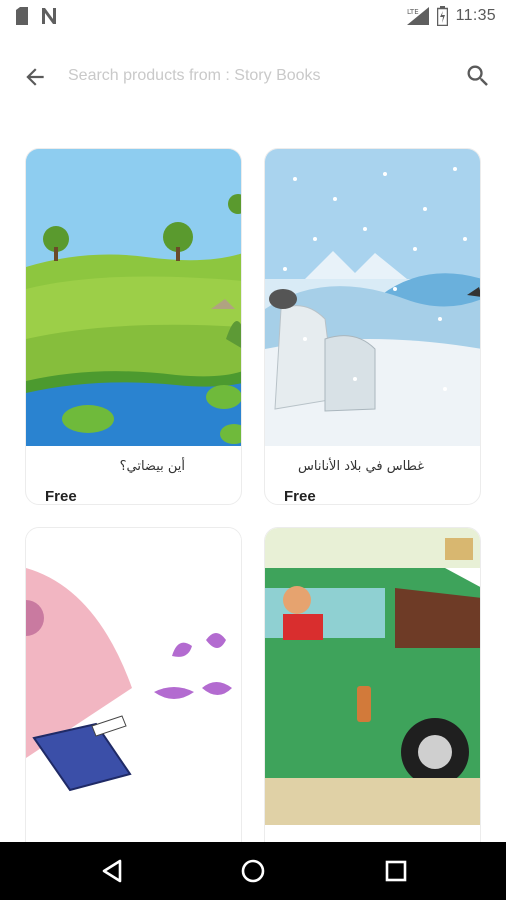 This screenshot has width=506, height=900. I want to click on home-circle-icon, so click(253, 871).